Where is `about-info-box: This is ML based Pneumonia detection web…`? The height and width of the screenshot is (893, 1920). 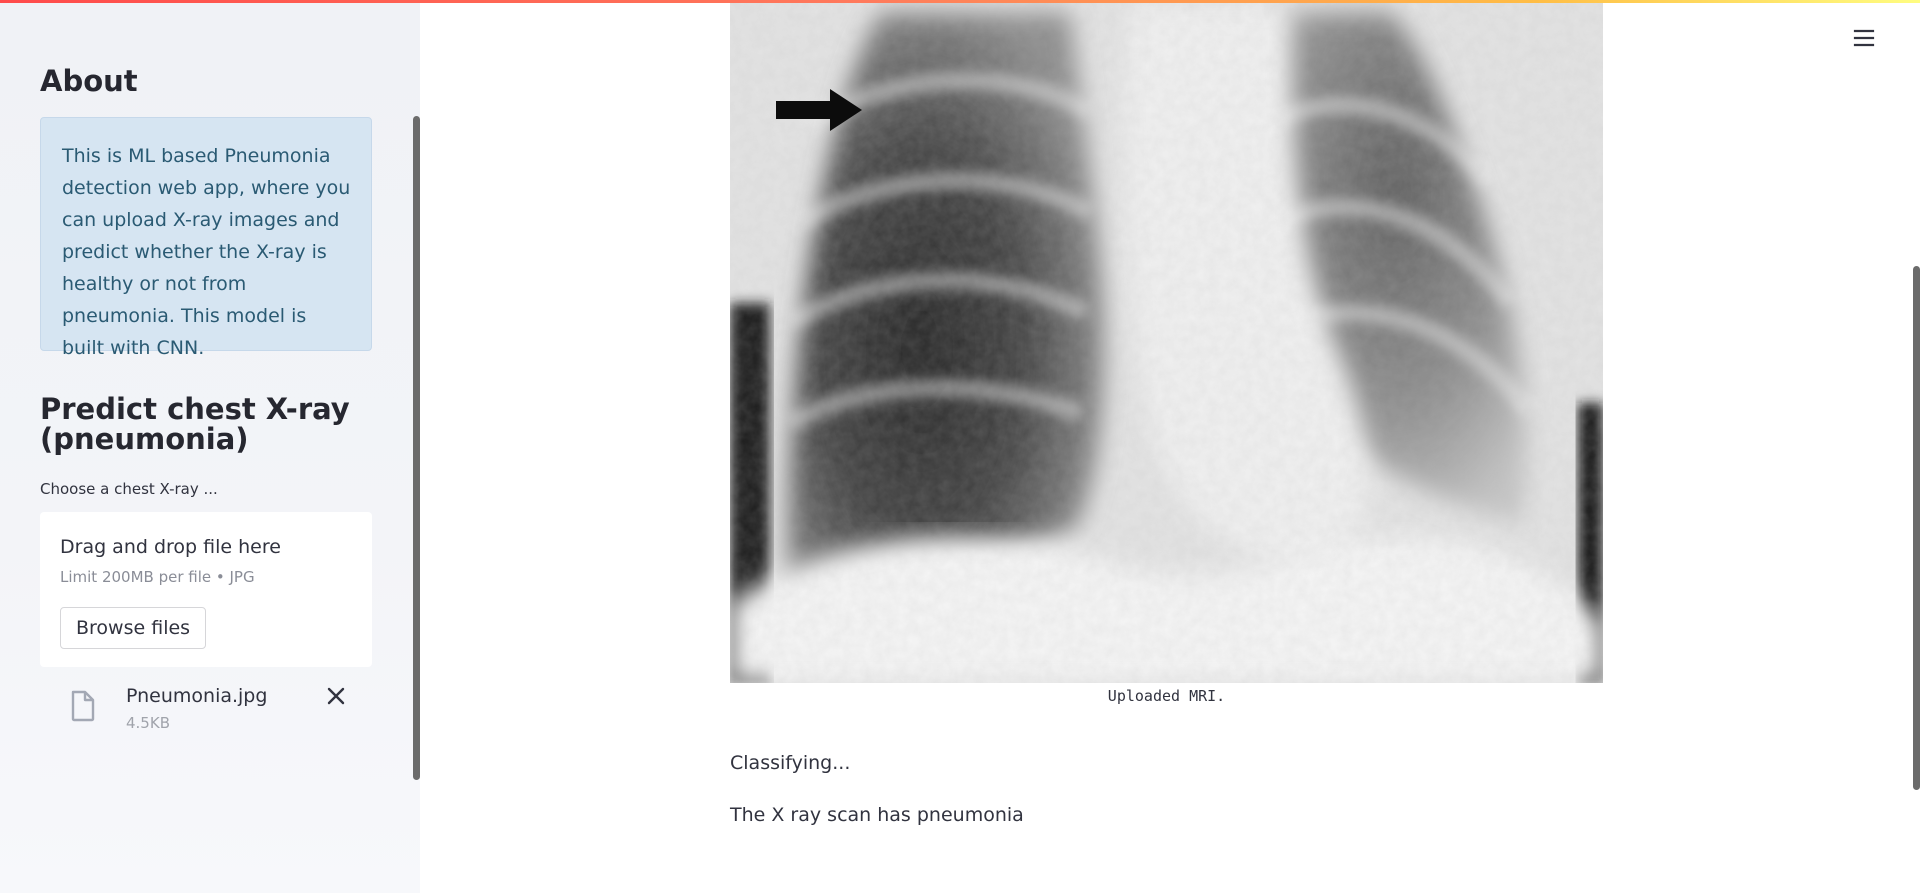
about-info-box: This is ML based Pneumonia detection web… is located at coordinates (206, 238).